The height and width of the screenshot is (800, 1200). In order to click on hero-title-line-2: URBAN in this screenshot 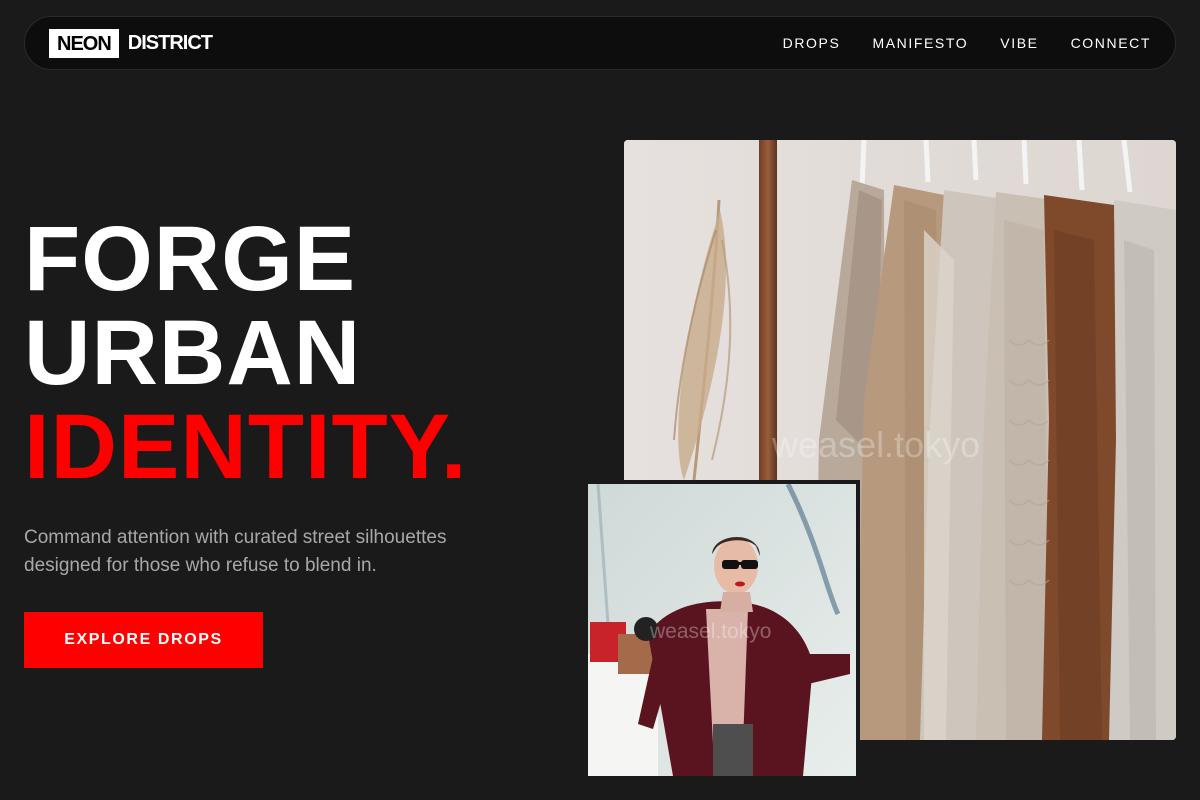, I will do `click(193, 353)`.